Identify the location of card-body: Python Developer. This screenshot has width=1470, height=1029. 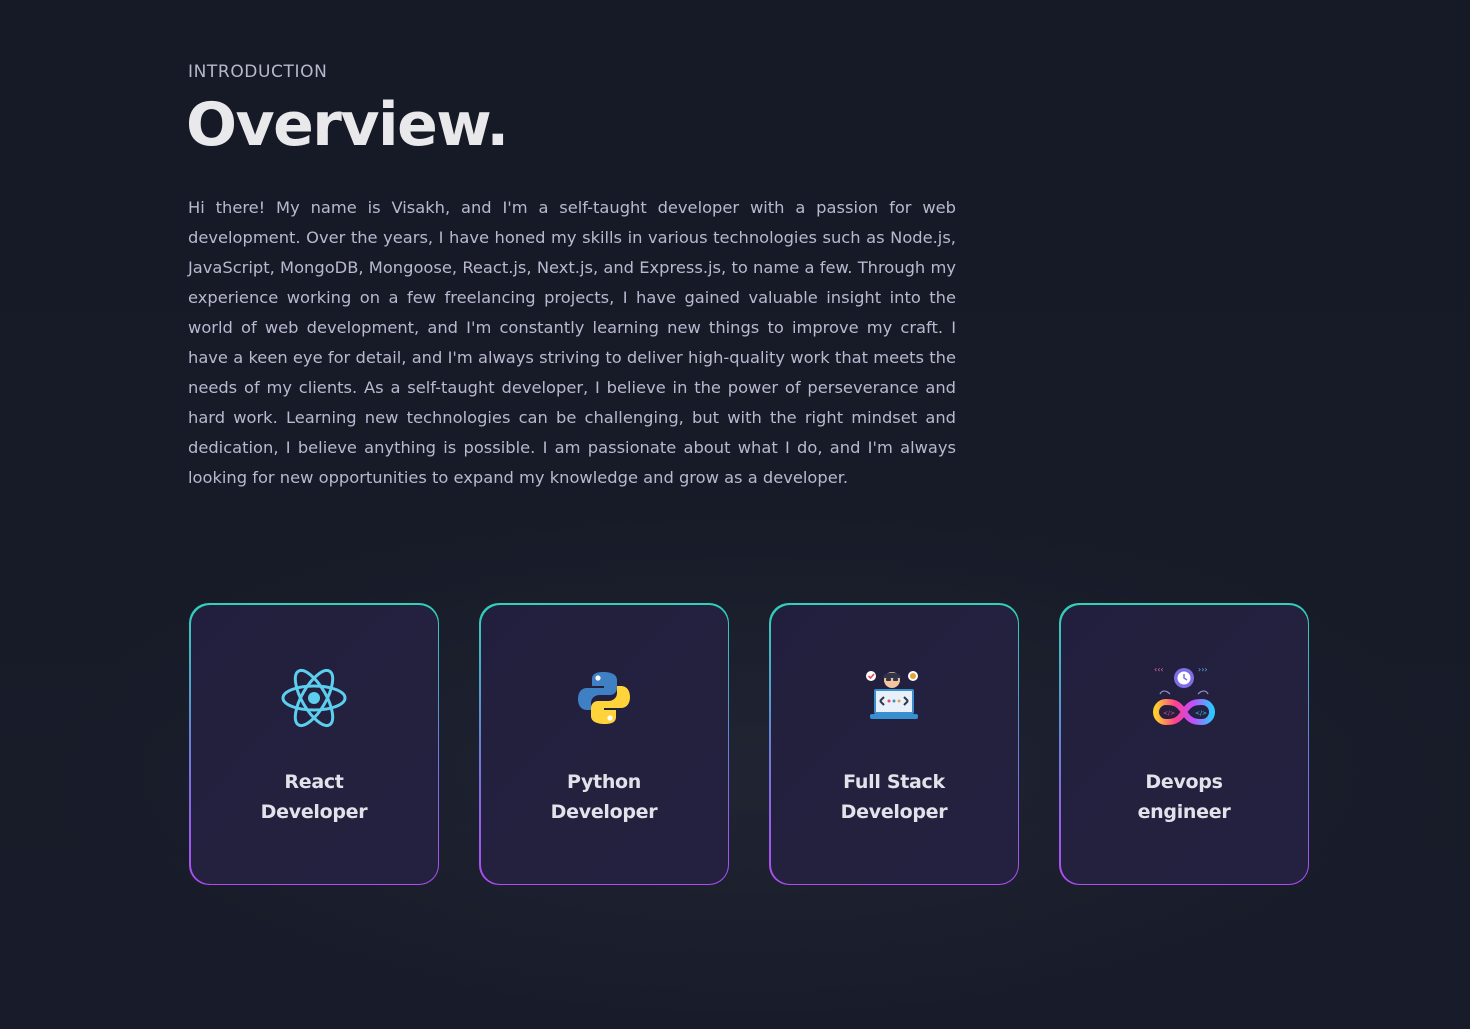
(604, 744).